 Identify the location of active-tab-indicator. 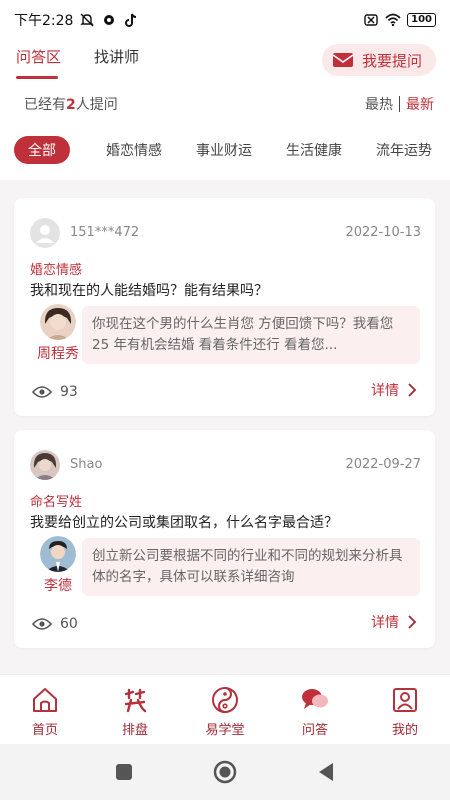
(37, 77).